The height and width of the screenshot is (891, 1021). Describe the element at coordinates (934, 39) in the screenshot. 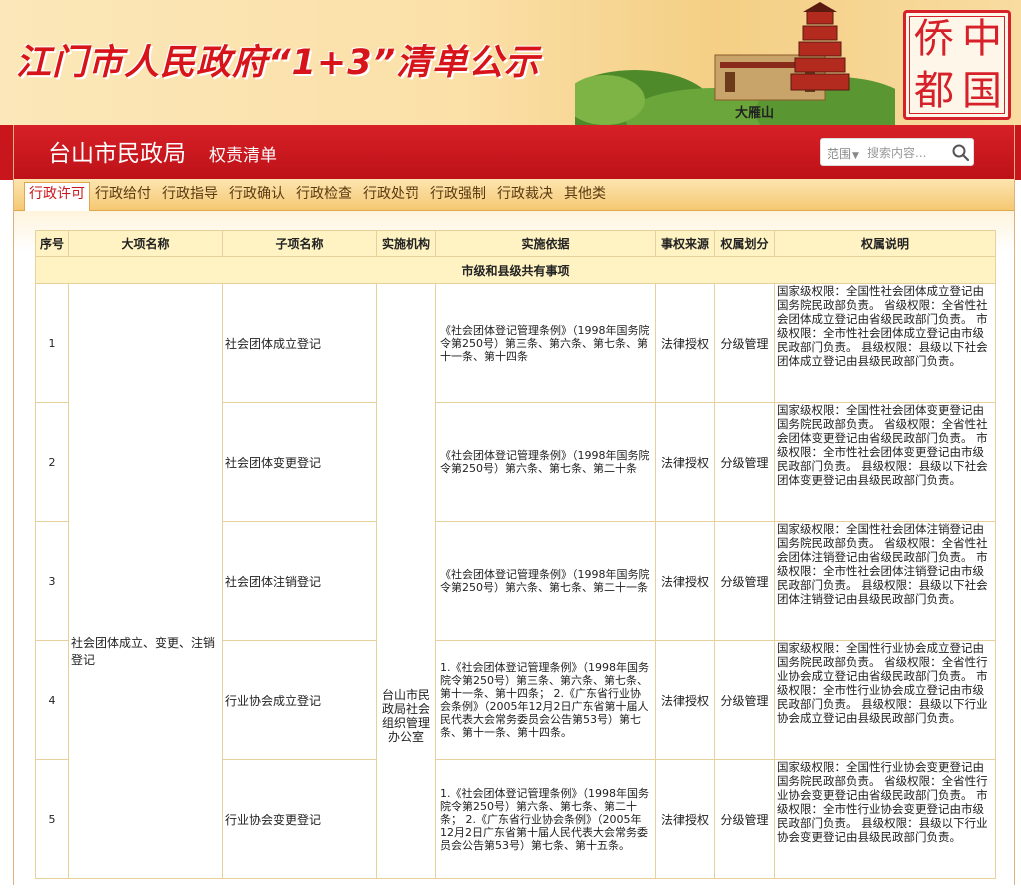

I see `seal-char: 侨` at that location.